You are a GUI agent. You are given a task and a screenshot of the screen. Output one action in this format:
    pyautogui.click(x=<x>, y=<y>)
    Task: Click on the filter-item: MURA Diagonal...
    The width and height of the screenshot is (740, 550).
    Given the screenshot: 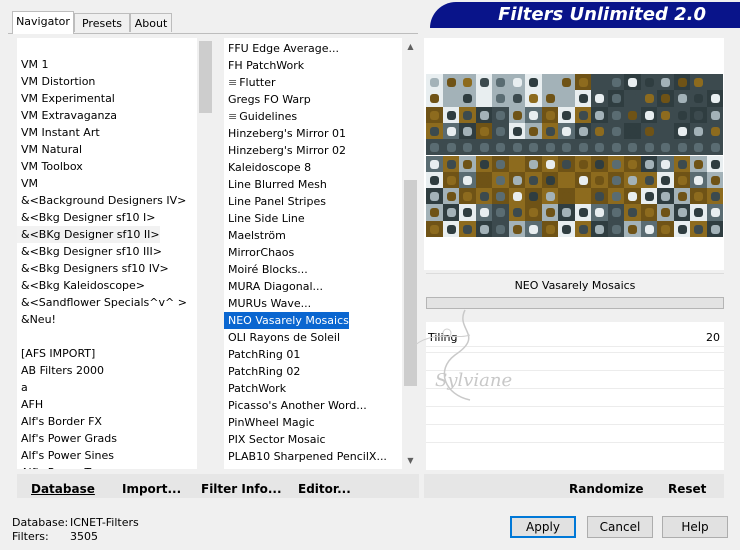 What is the action you would take?
    pyautogui.click(x=273, y=286)
    